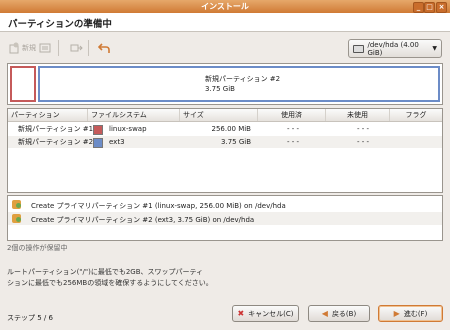 This screenshot has height=330, width=450. What do you see at coordinates (56, 142) in the screenshot?
I see `cell-partition: 新規パーティション #2` at bounding box center [56, 142].